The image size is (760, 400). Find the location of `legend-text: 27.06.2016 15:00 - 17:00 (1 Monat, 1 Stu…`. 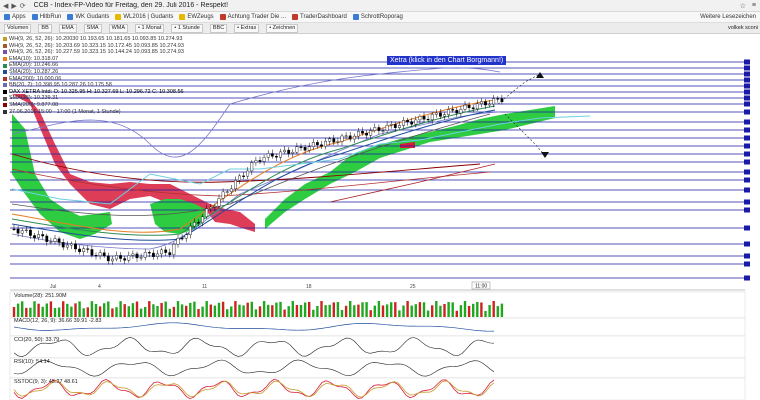

legend-text: 27.06.2016 15:00 - 17:00 (1 Monat, 1 Stu… is located at coordinates (65, 111).